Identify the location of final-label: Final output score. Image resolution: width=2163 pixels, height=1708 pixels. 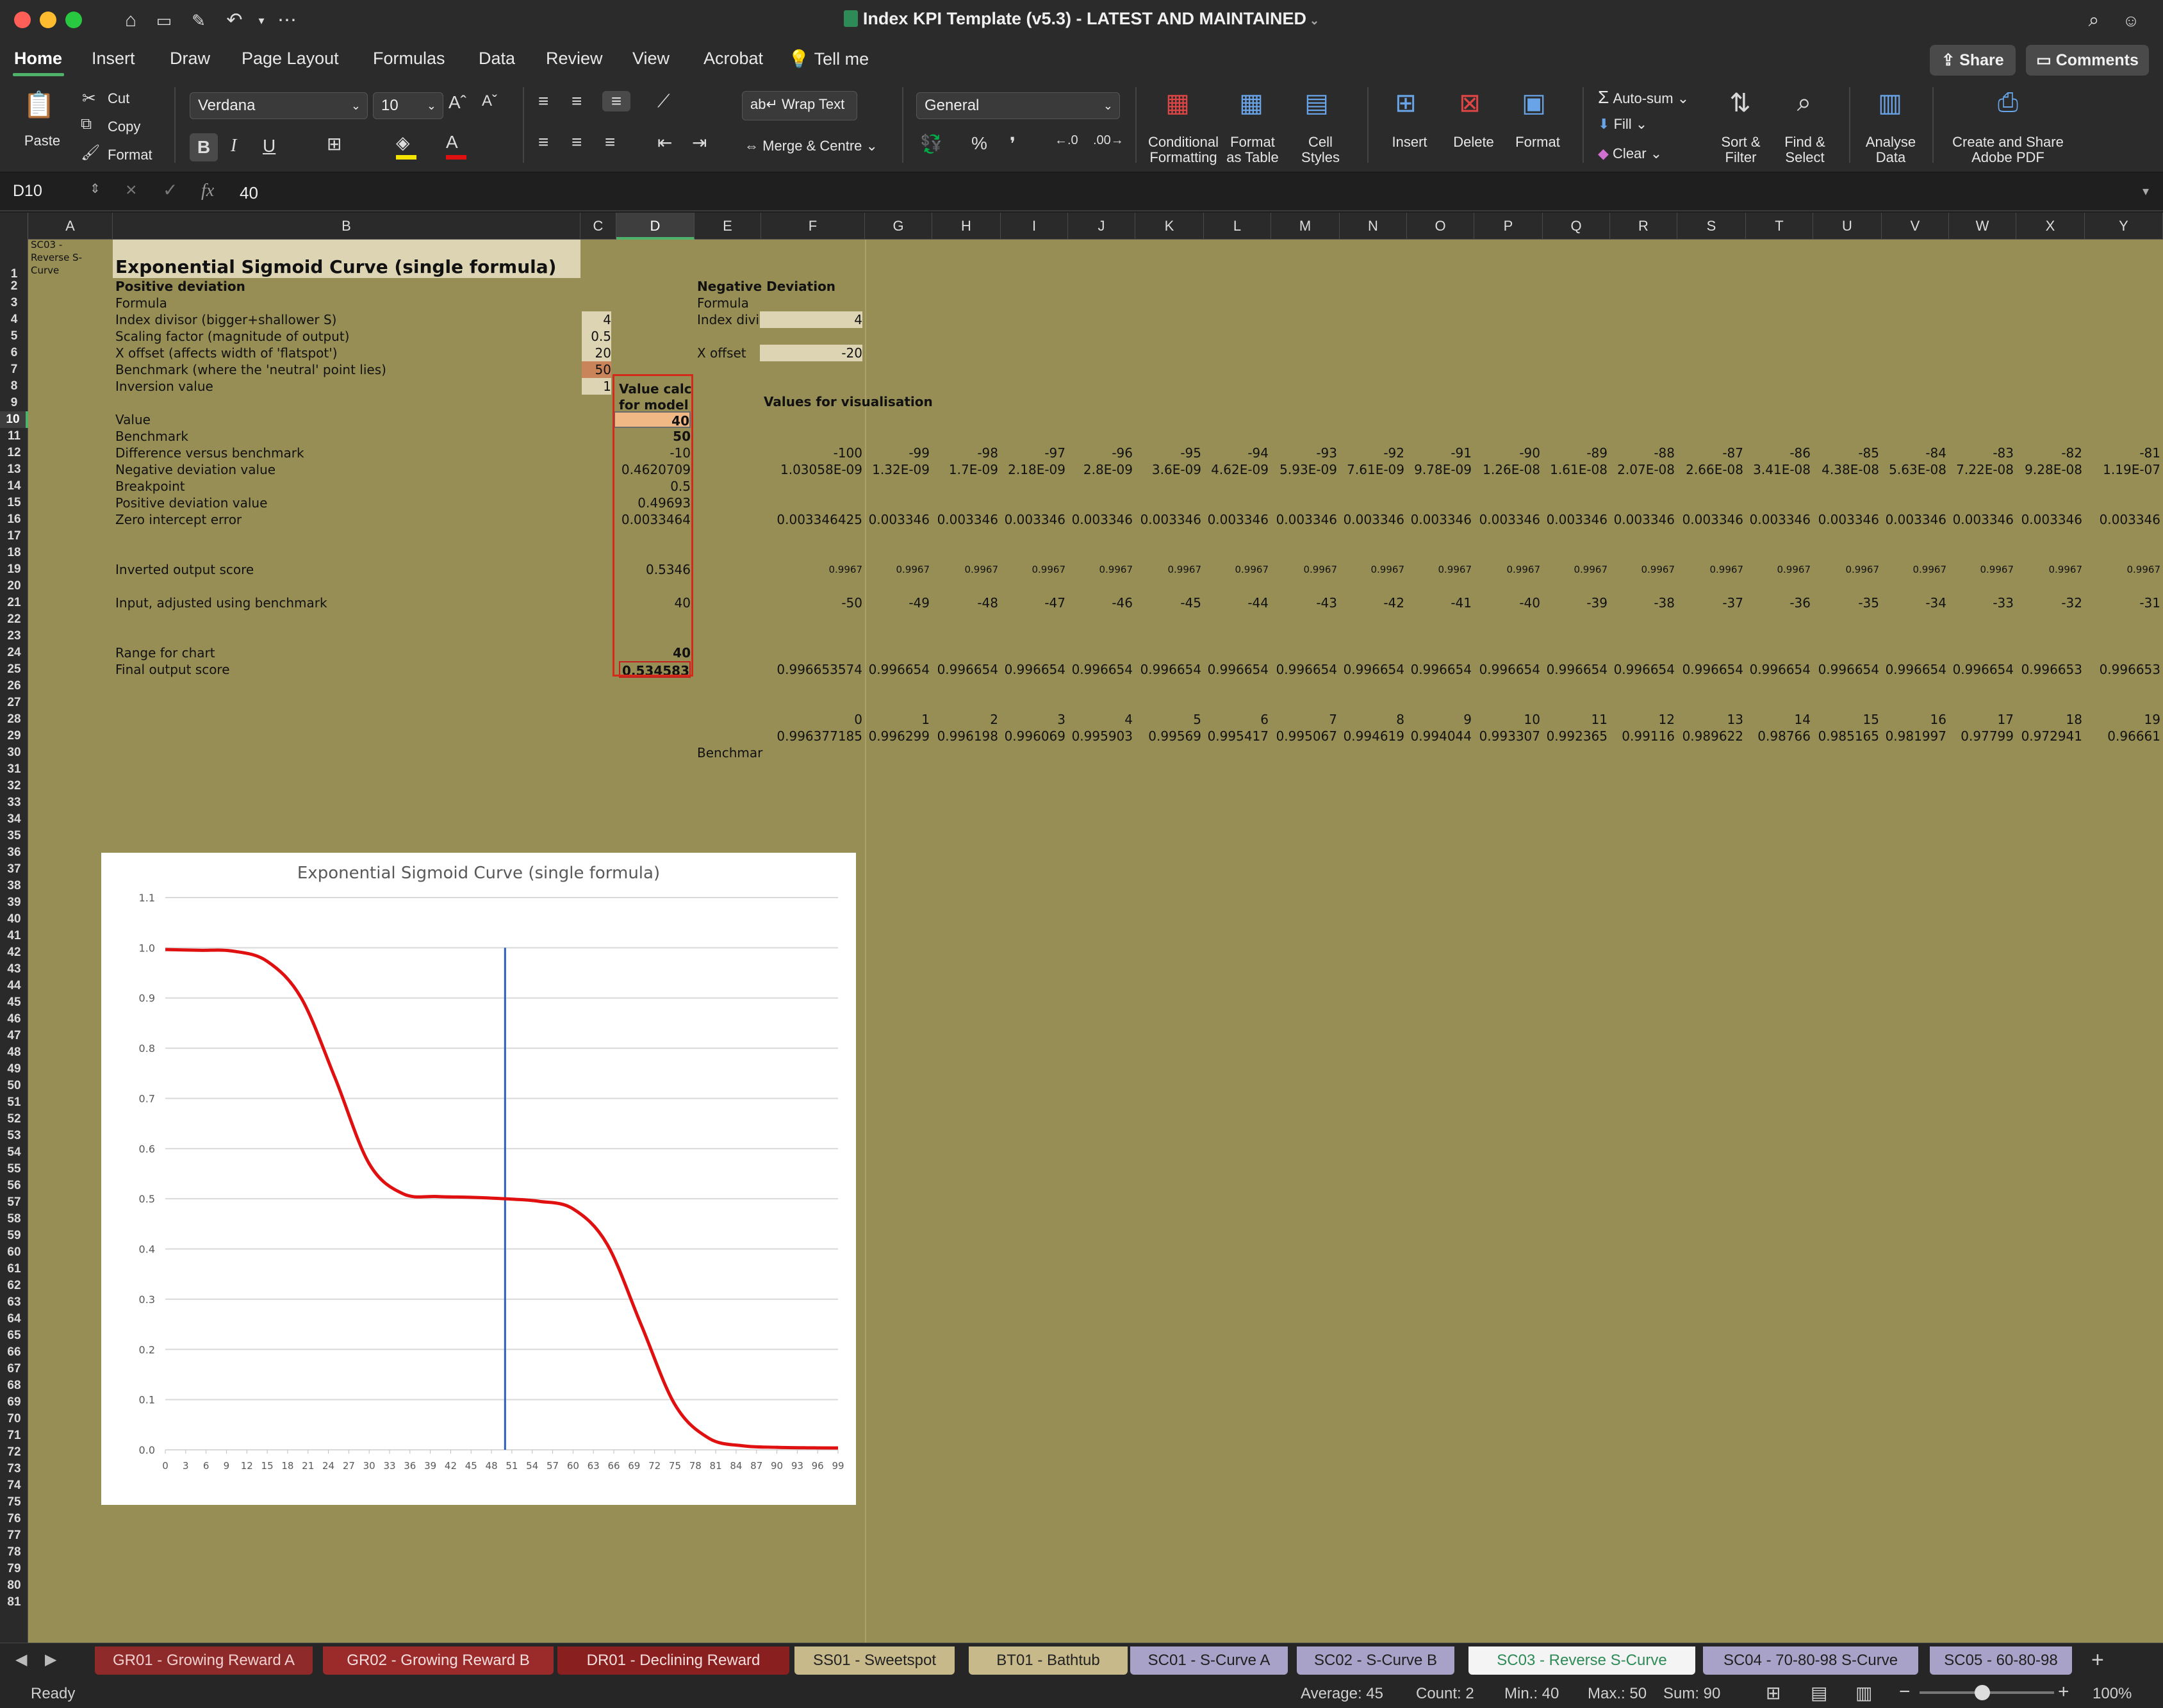
(172, 670).